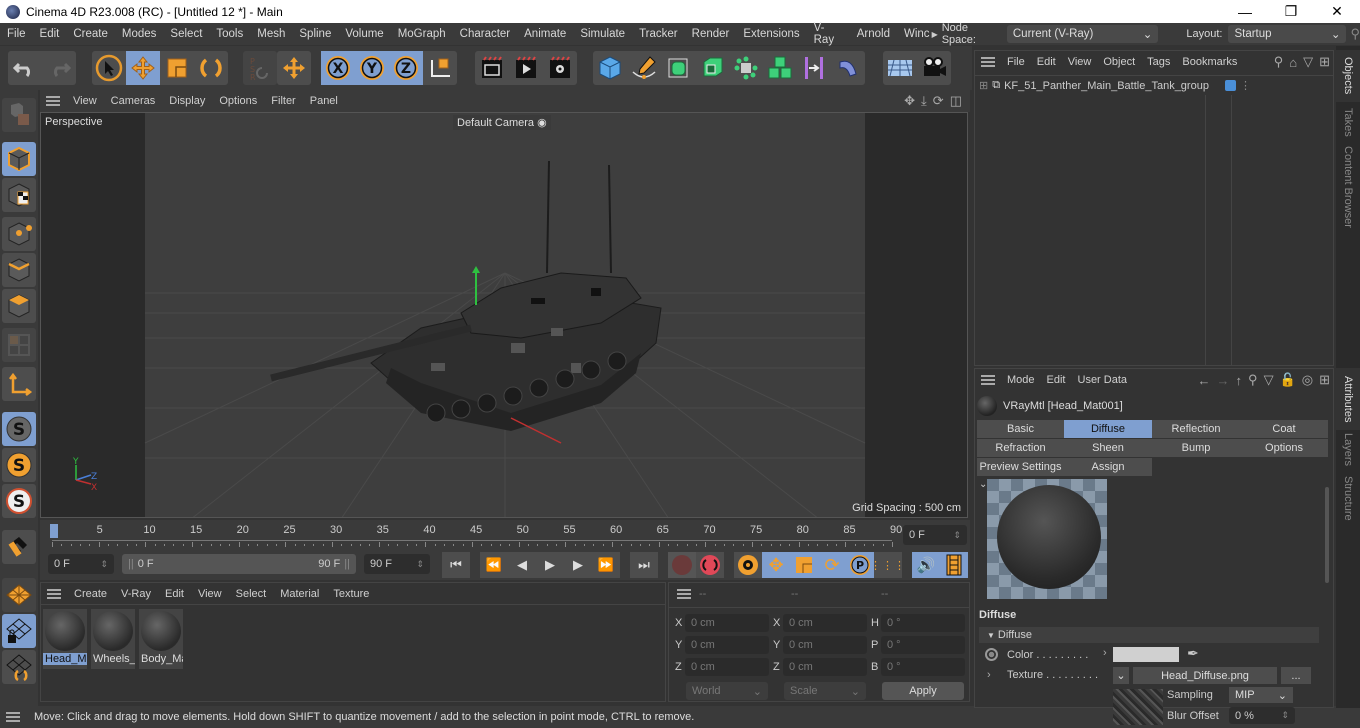  What do you see at coordinates (1205, 675) in the screenshot?
I see `texture-file-button: Head_Diffuse.png` at bounding box center [1205, 675].